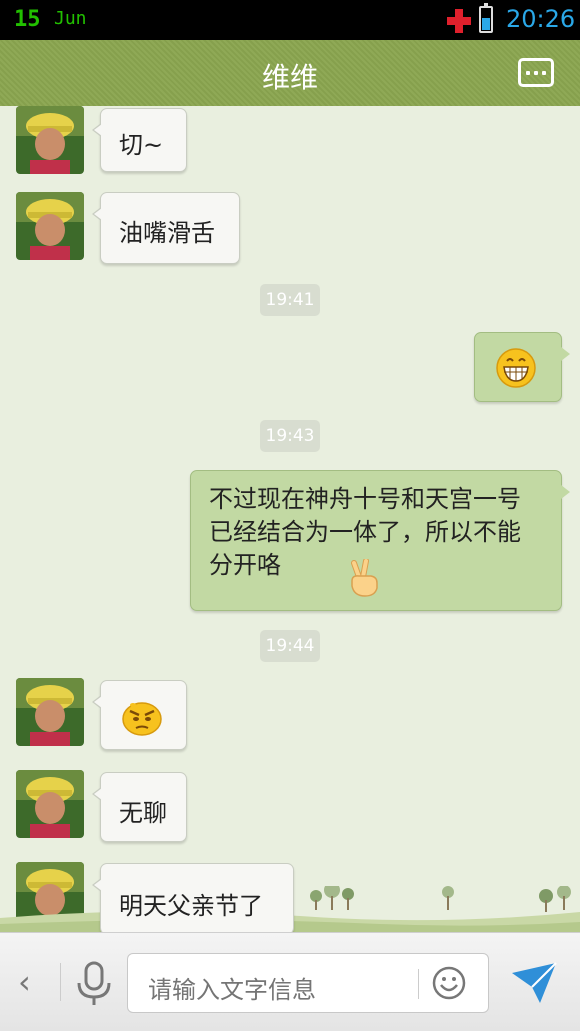  What do you see at coordinates (459, 21) in the screenshot?
I see `medical-cross-icon` at bounding box center [459, 21].